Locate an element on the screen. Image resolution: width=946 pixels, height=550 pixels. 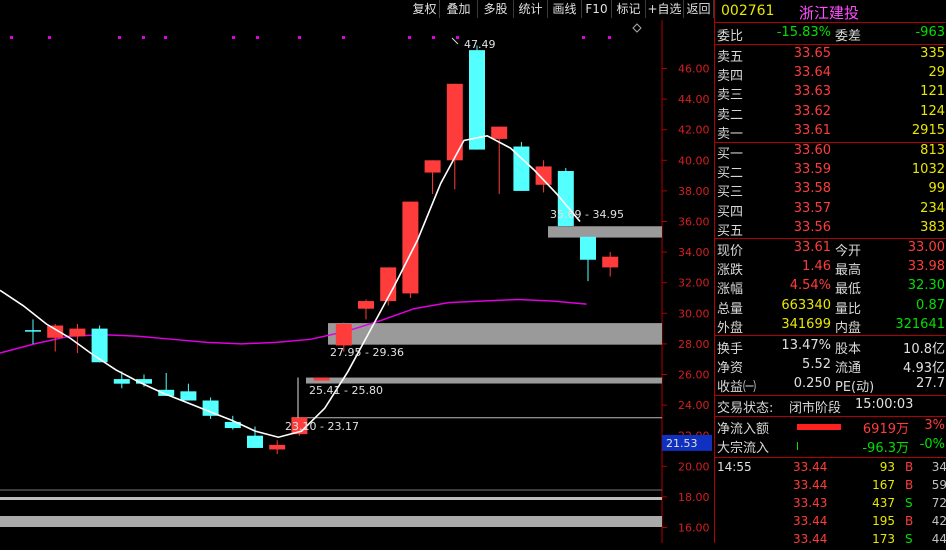
tick-row: 14:55 33.44 93 B 34 is located at coordinates (830, 469).